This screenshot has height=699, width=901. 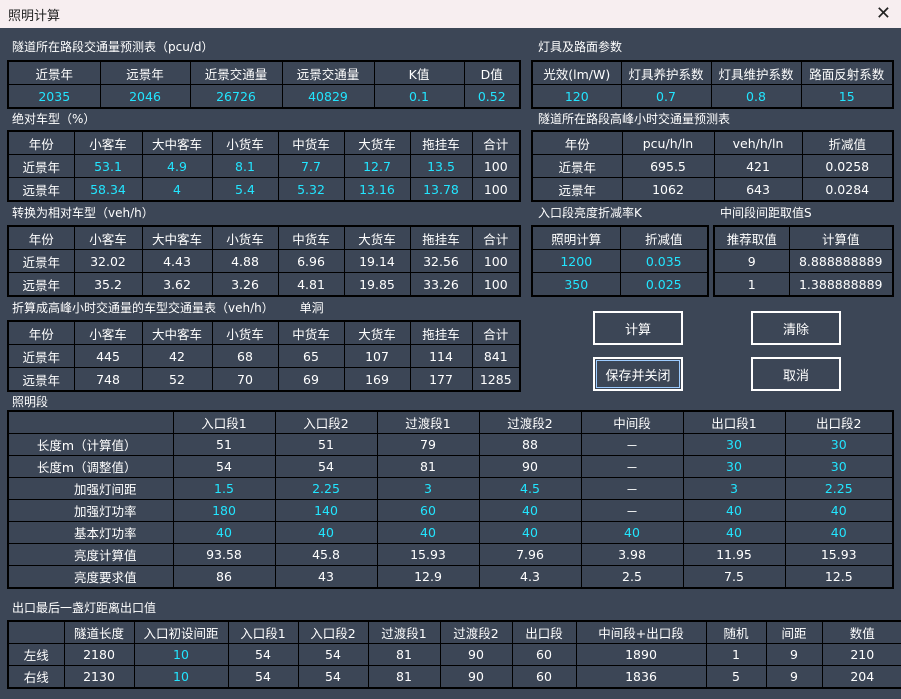 I want to click on table-cell: 35.2, so click(x=108, y=284).